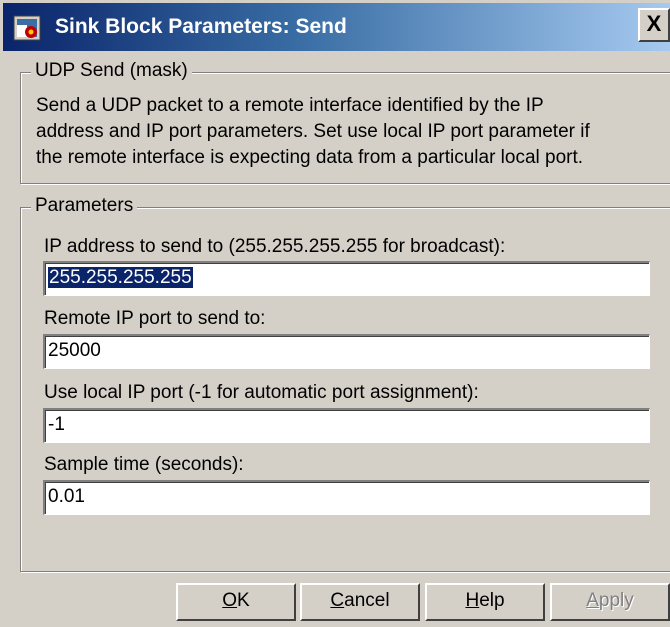 The width and height of the screenshot is (670, 627). I want to click on apply-button: Apply, so click(610, 602).